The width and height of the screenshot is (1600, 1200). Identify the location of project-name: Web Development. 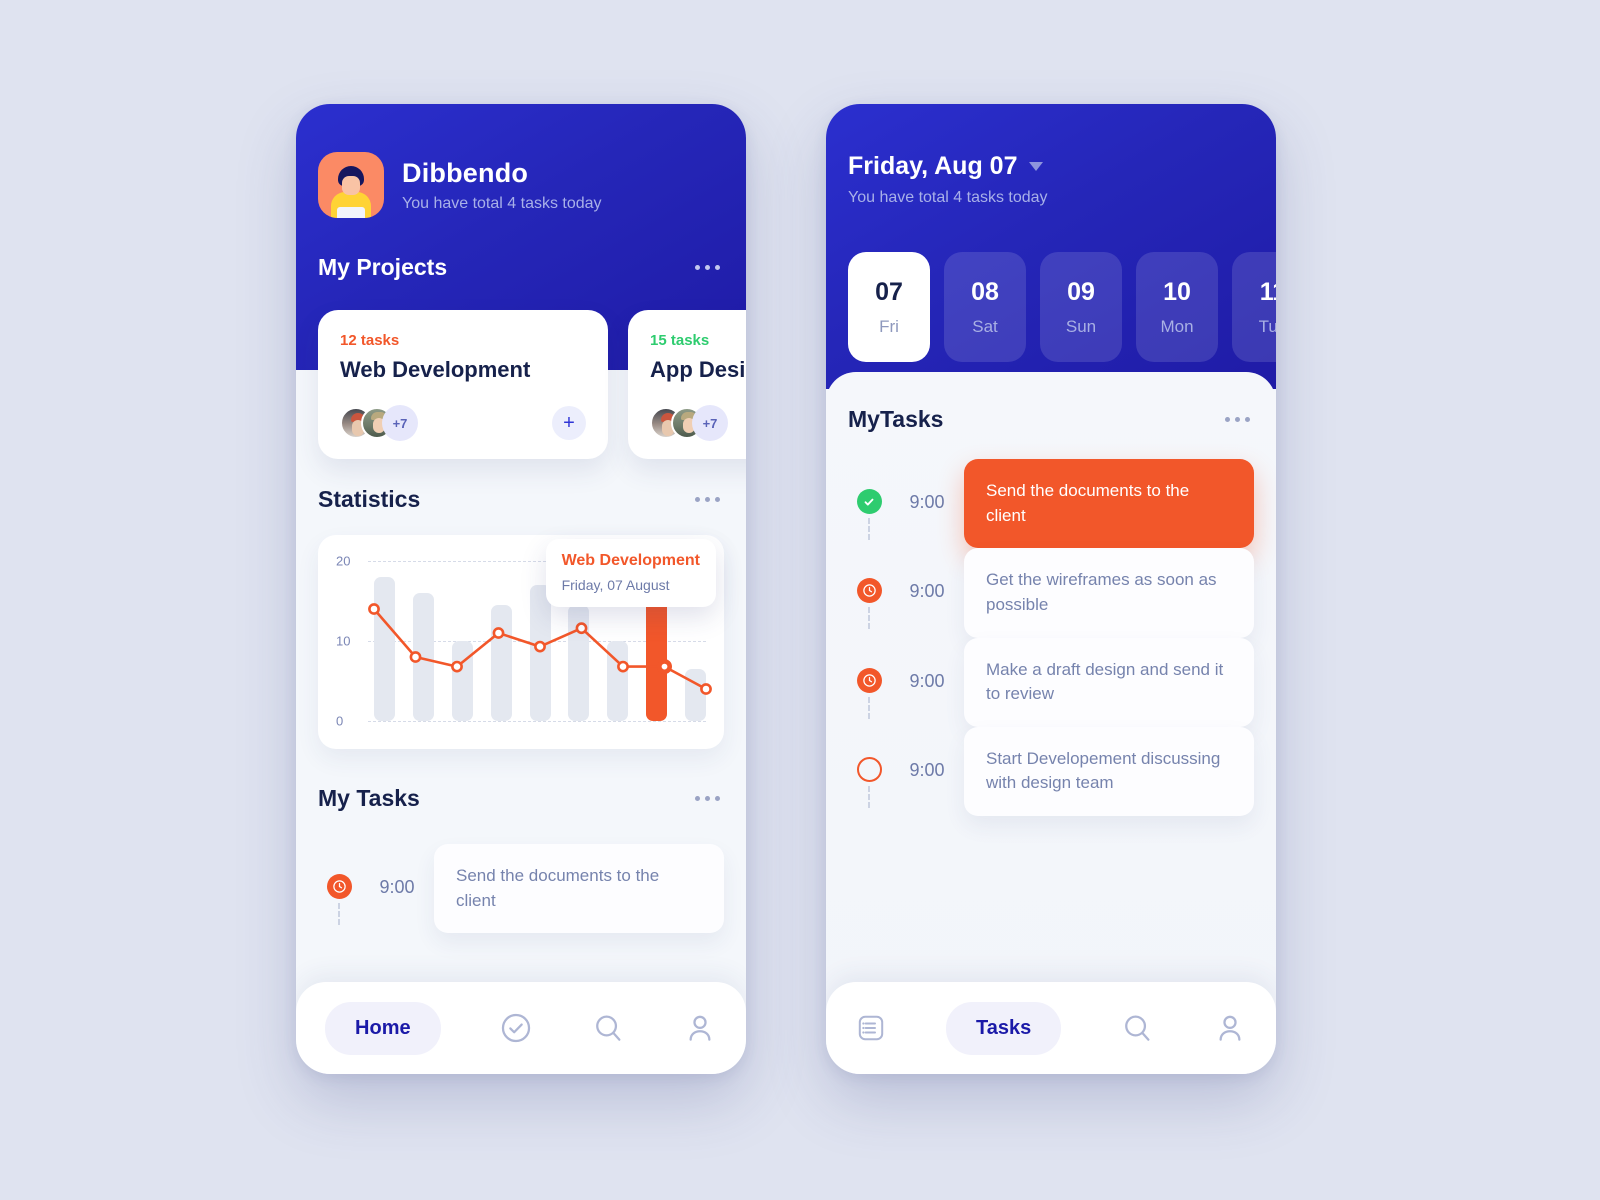
(435, 369).